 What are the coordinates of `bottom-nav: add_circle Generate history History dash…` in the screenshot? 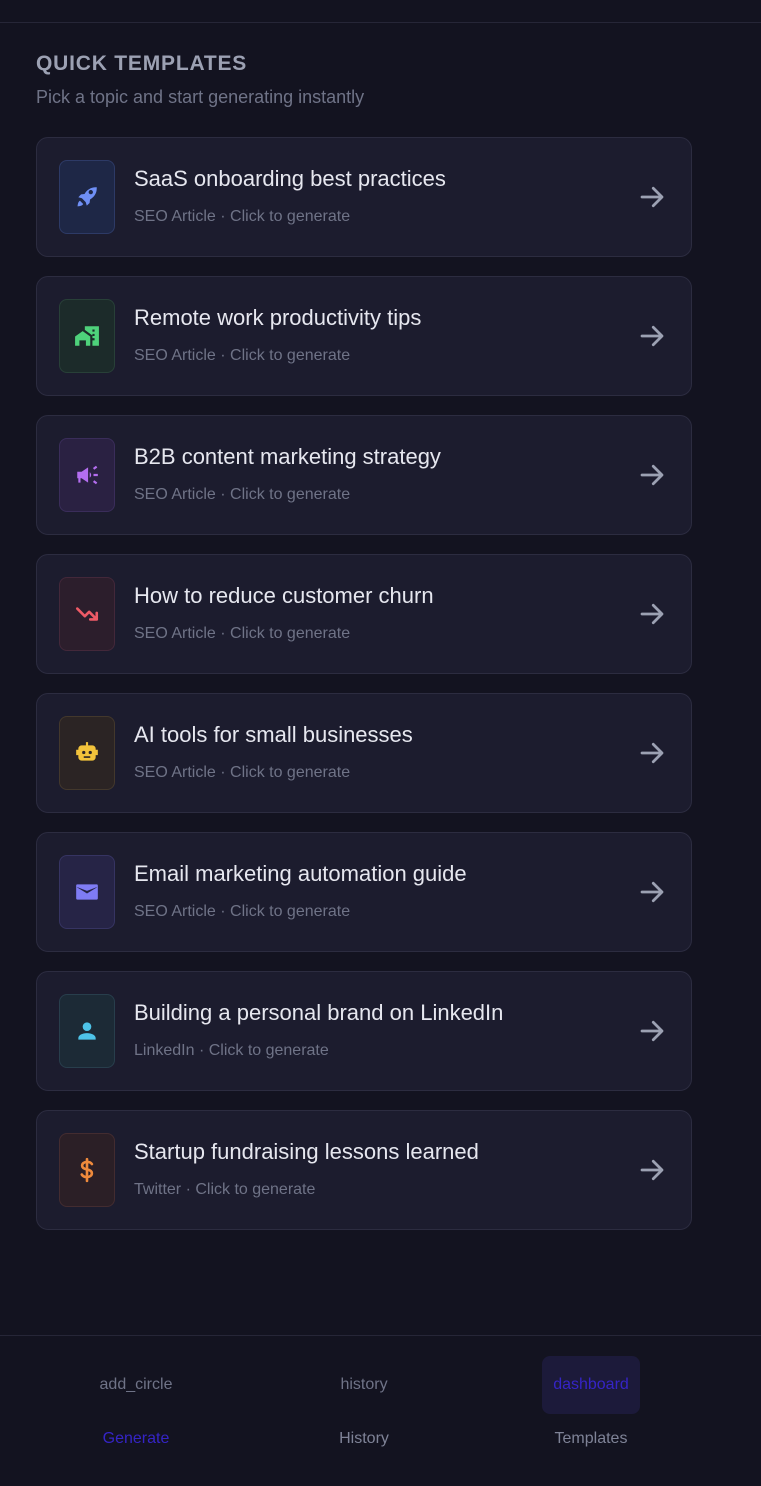 It's located at (380, 1410).